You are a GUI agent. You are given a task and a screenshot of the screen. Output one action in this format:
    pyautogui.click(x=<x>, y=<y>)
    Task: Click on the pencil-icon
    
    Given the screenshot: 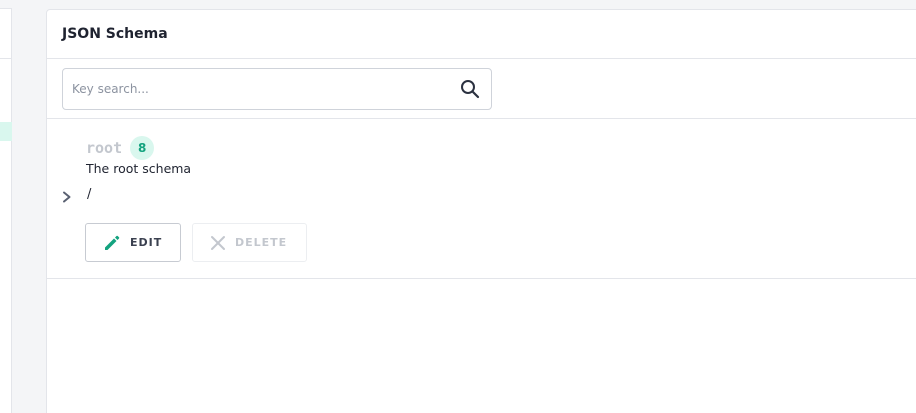 What is the action you would take?
    pyautogui.click(x=112, y=243)
    